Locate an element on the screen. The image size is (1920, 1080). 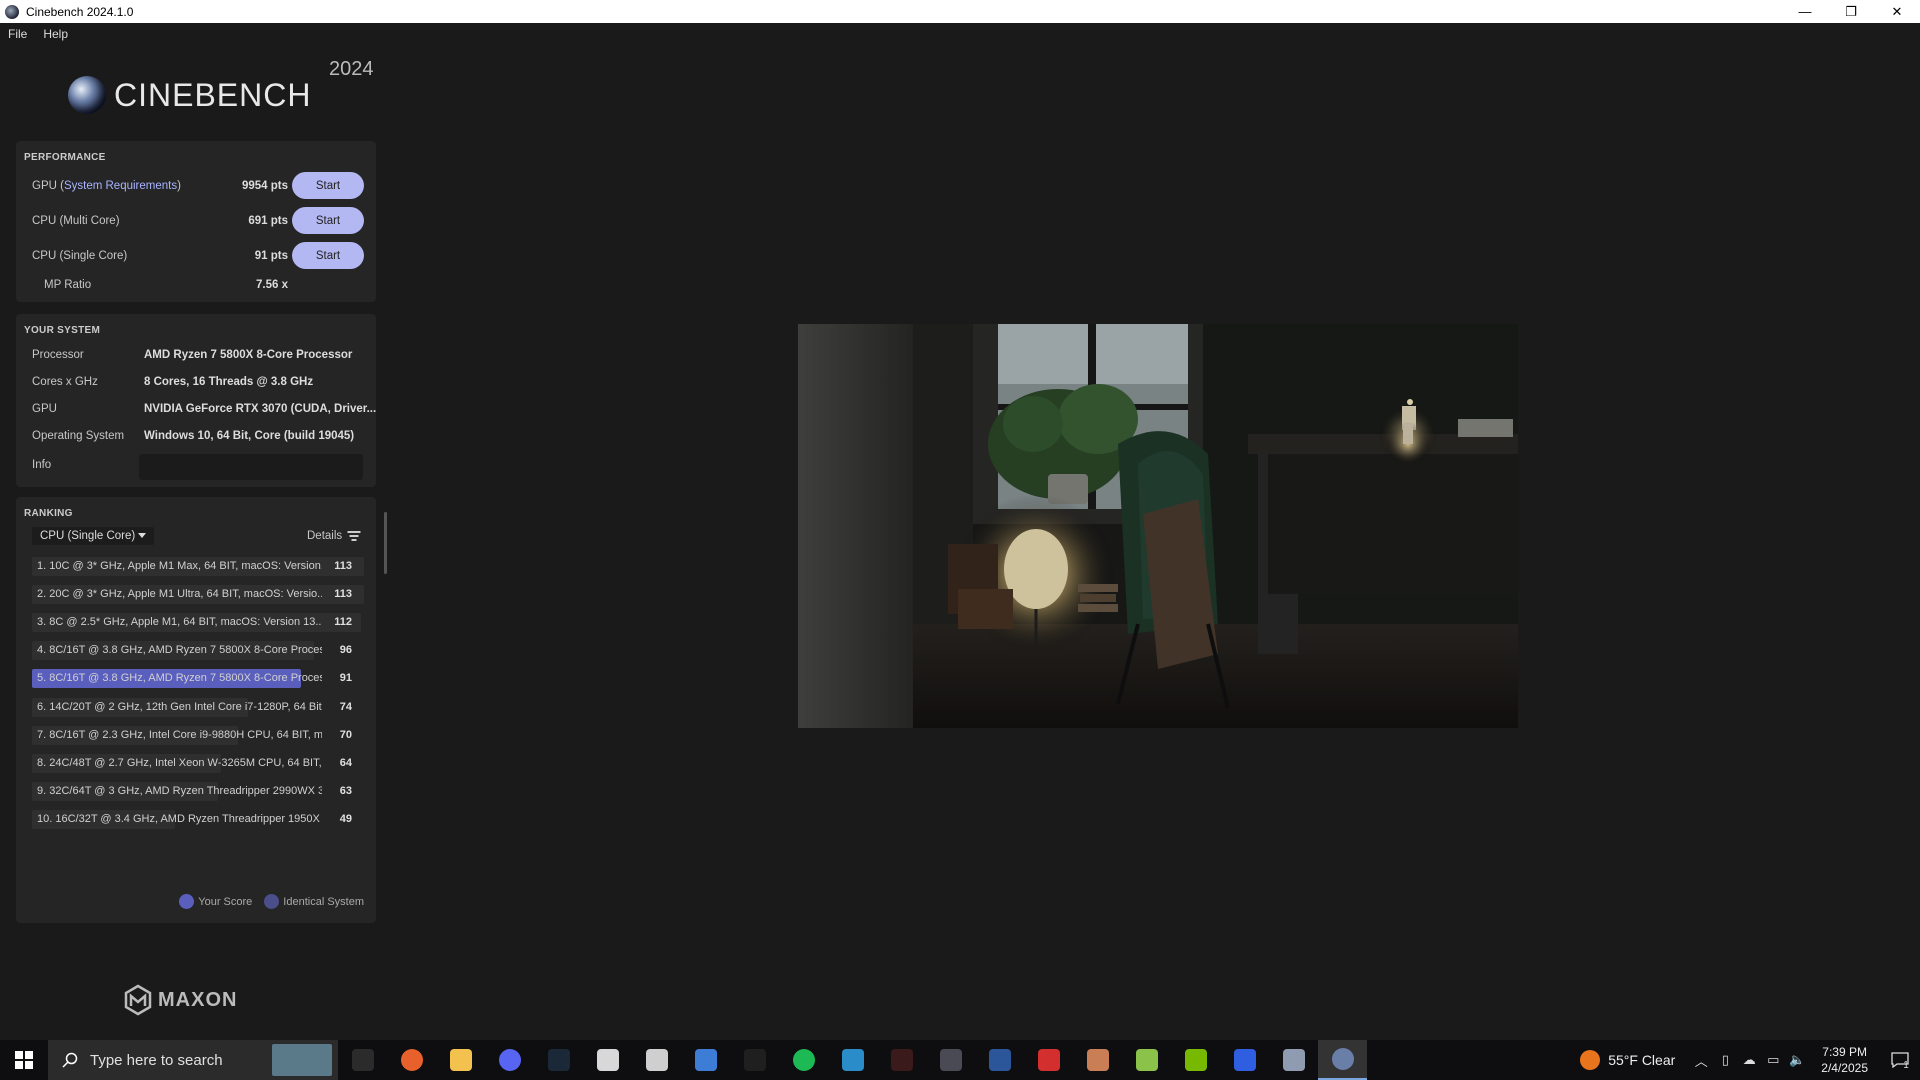
title-bar: Cinebench 2024.1.0 — ❐ ✕ is located at coordinates (960, 11).